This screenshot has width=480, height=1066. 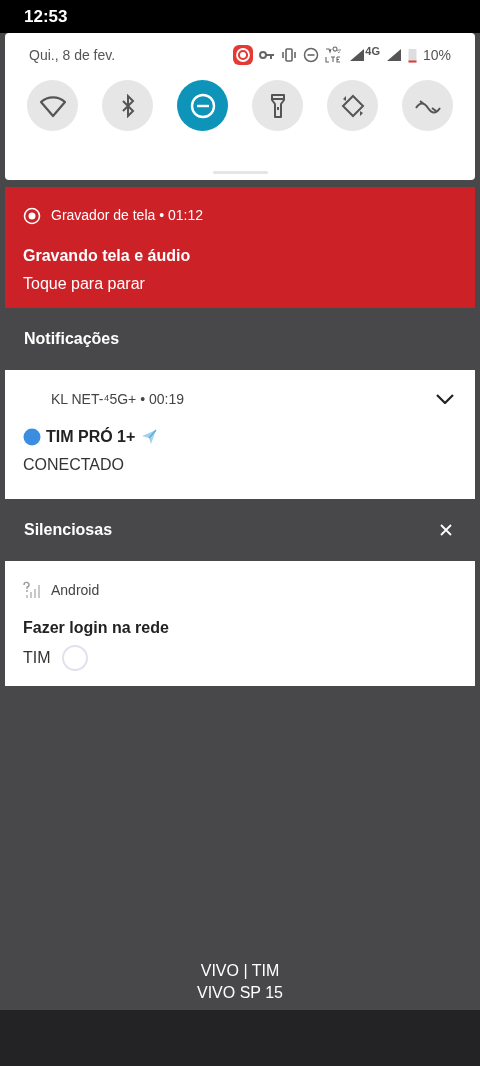 I want to click on vibrate-icon, so click(x=289, y=55).